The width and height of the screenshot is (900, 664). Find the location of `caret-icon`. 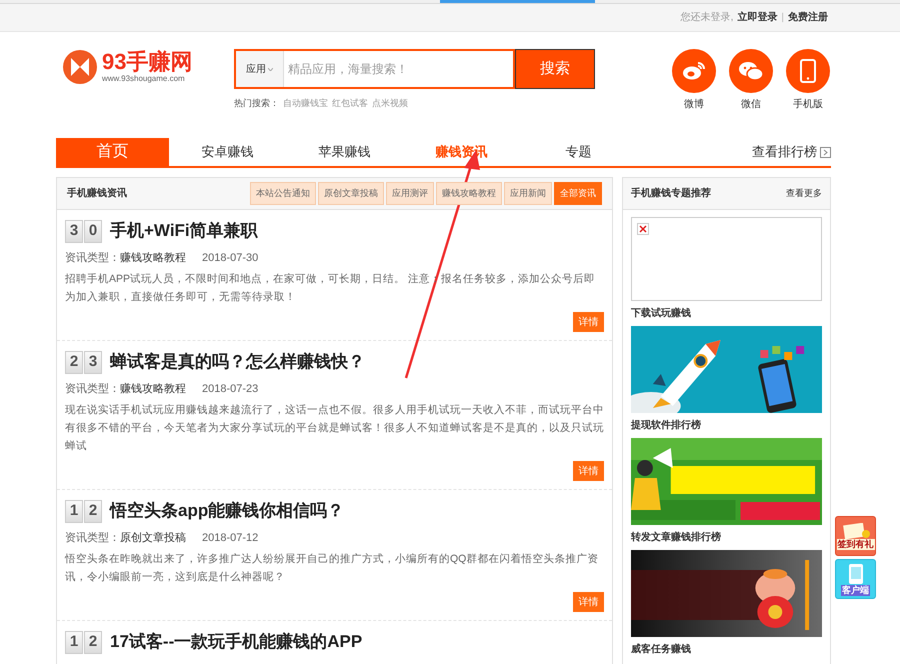

caret-icon is located at coordinates (270, 69).